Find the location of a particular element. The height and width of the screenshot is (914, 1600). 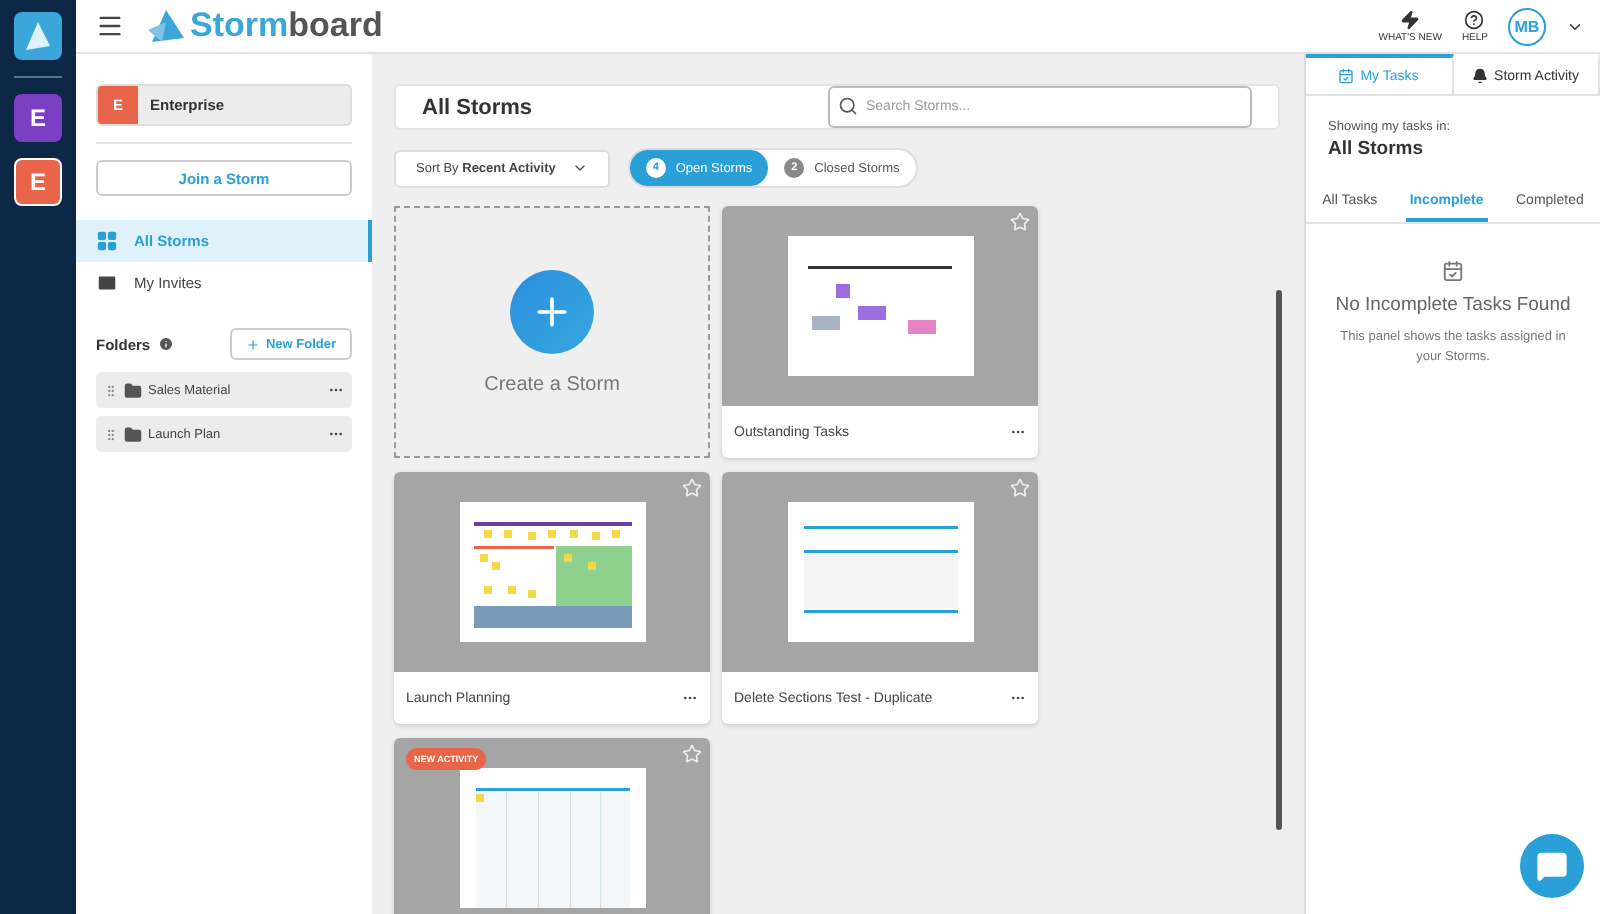

workspace-button: E is located at coordinates (38, 118).